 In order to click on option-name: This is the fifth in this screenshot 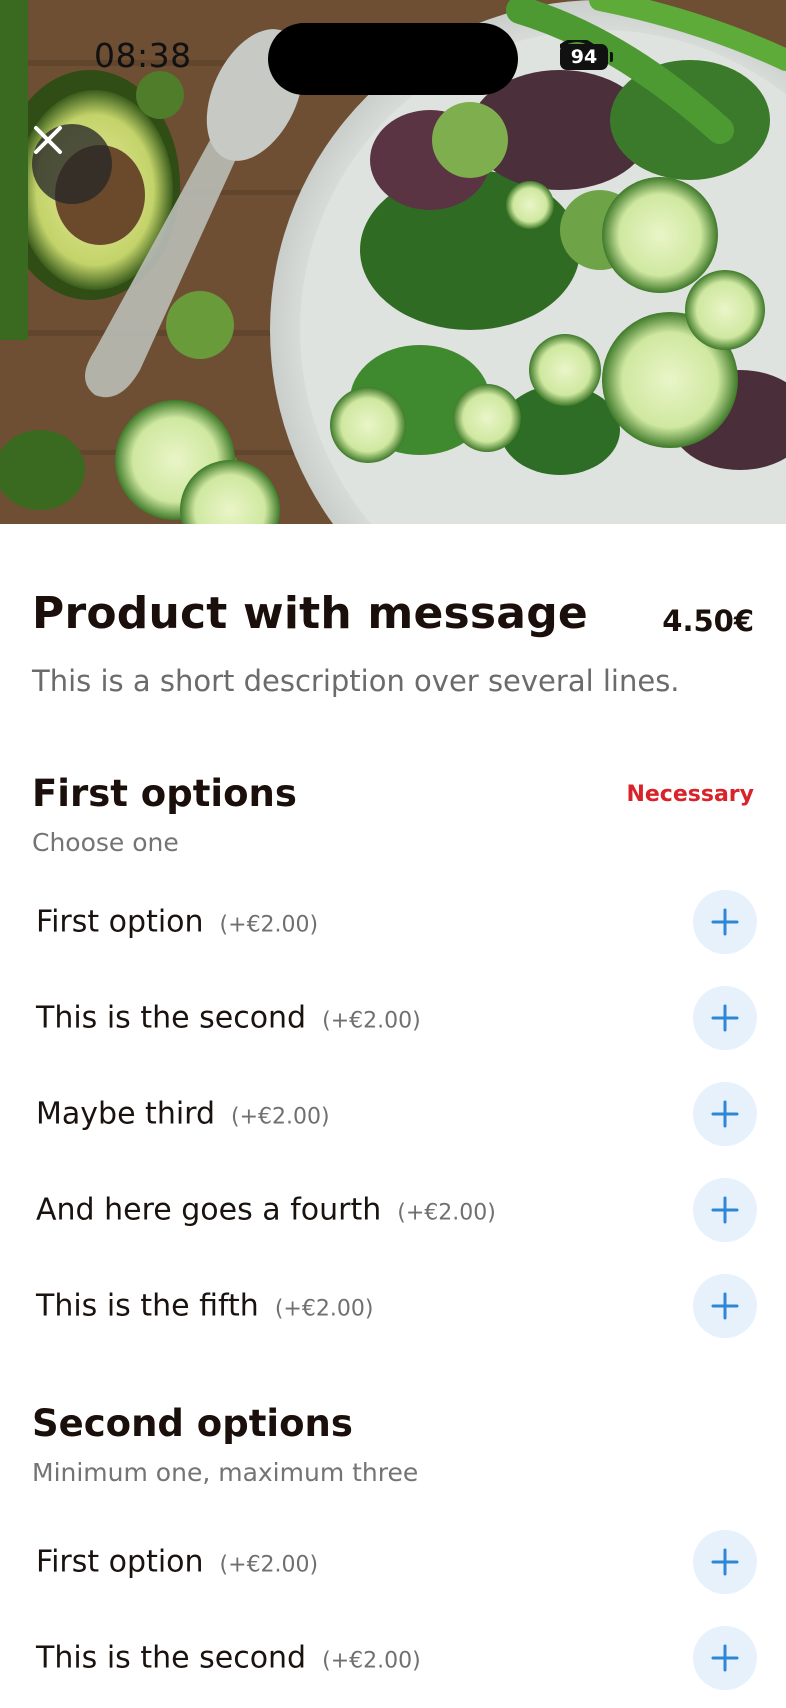, I will do `click(147, 1306)`.